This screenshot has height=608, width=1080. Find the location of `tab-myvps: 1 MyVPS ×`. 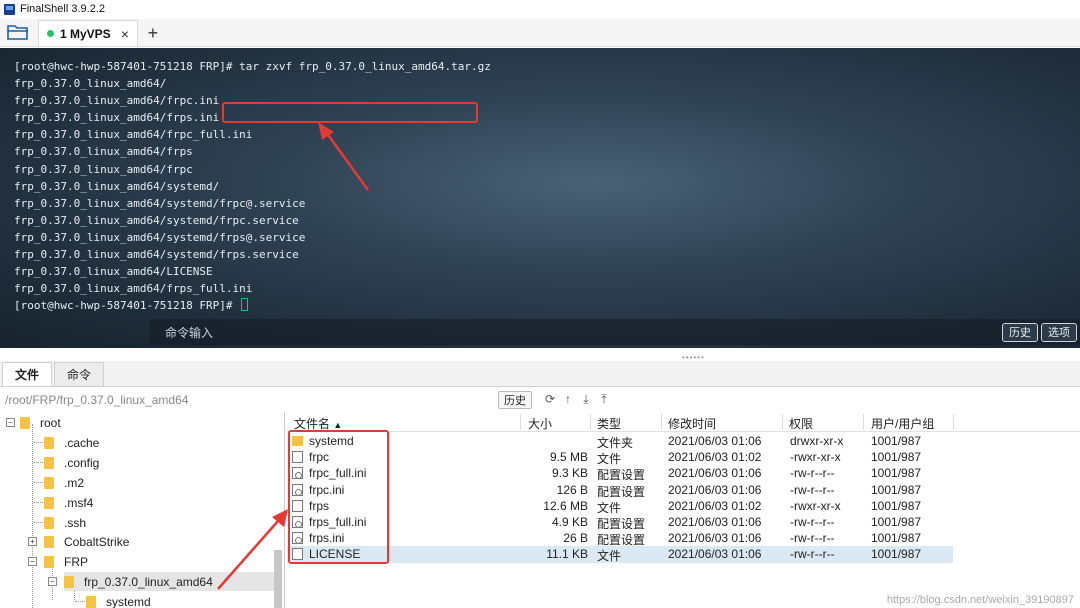

tab-myvps: 1 MyVPS × is located at coordinates (88, 33).